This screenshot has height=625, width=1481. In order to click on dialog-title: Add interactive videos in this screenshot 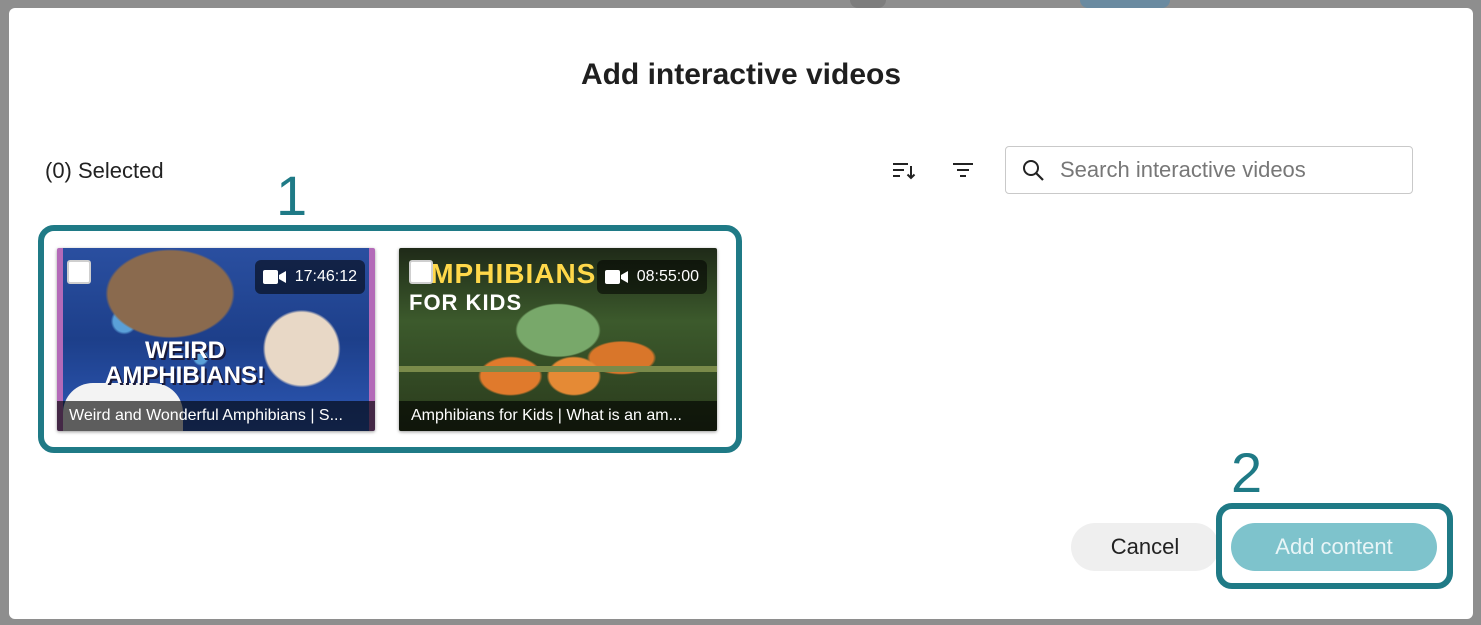, I will do `click(741, 74)`.